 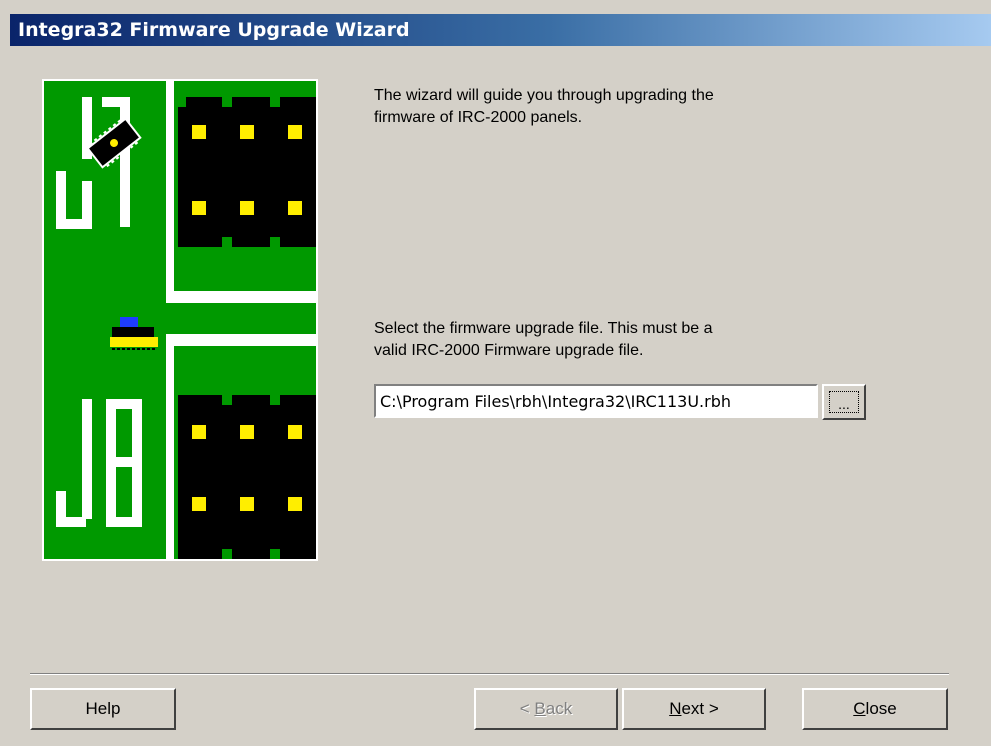 What do you see at coordinates (559, 708) in the screenshot?
I see `back-rest: ack` at bounding box center [559, 708].